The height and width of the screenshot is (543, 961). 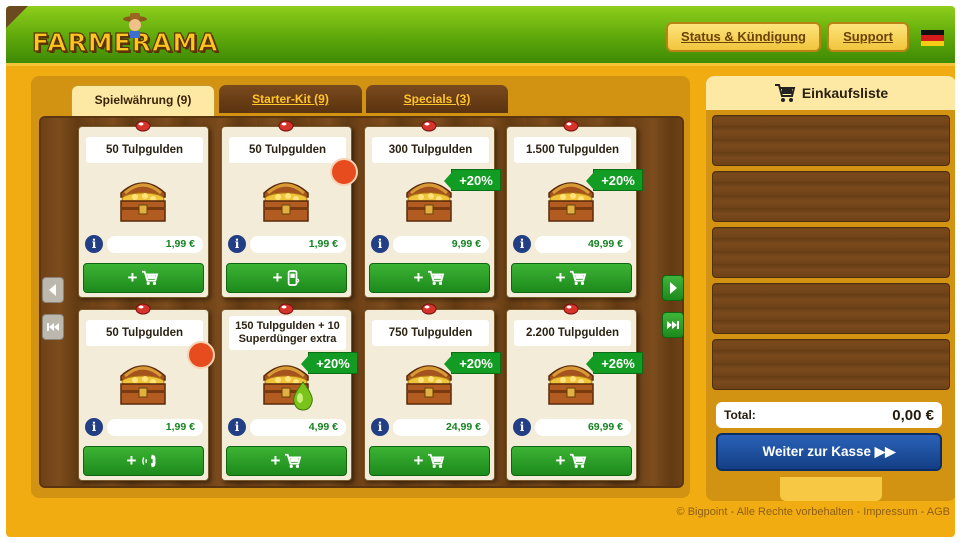 I want to click on support-button: Support, so click(x=868, y=37).